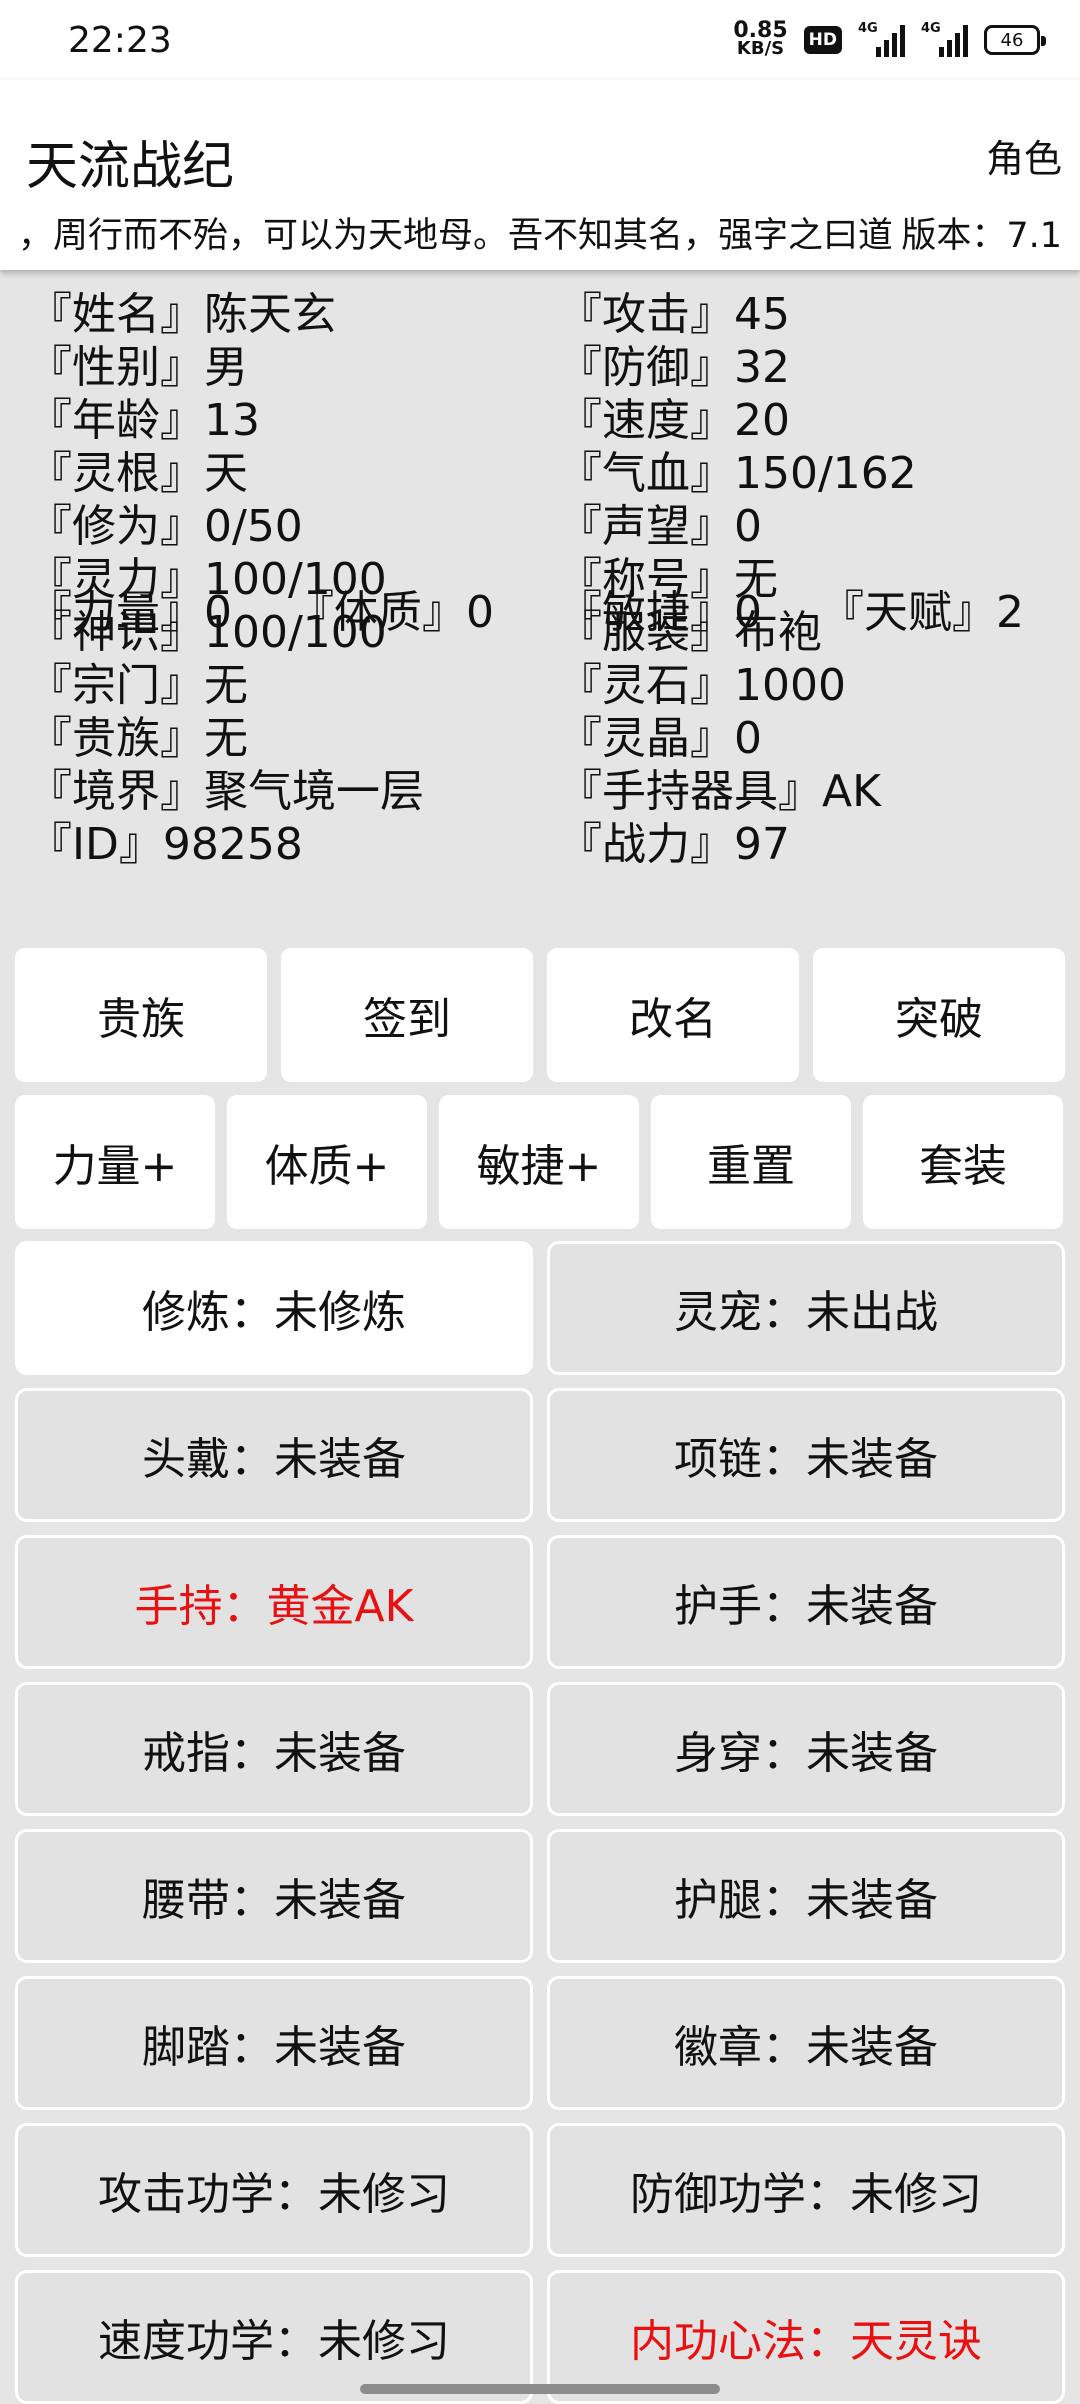 The height and width of the screenshot is (2404, 1080). I want to click on attack-skill-slot: 攻击功学：未修习, so click(274, 2190).